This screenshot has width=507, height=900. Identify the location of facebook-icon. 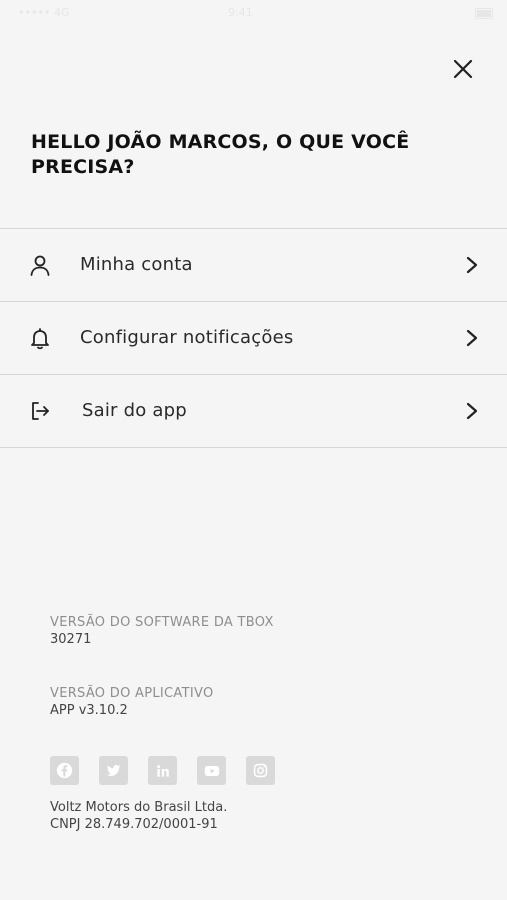
(64, 770).